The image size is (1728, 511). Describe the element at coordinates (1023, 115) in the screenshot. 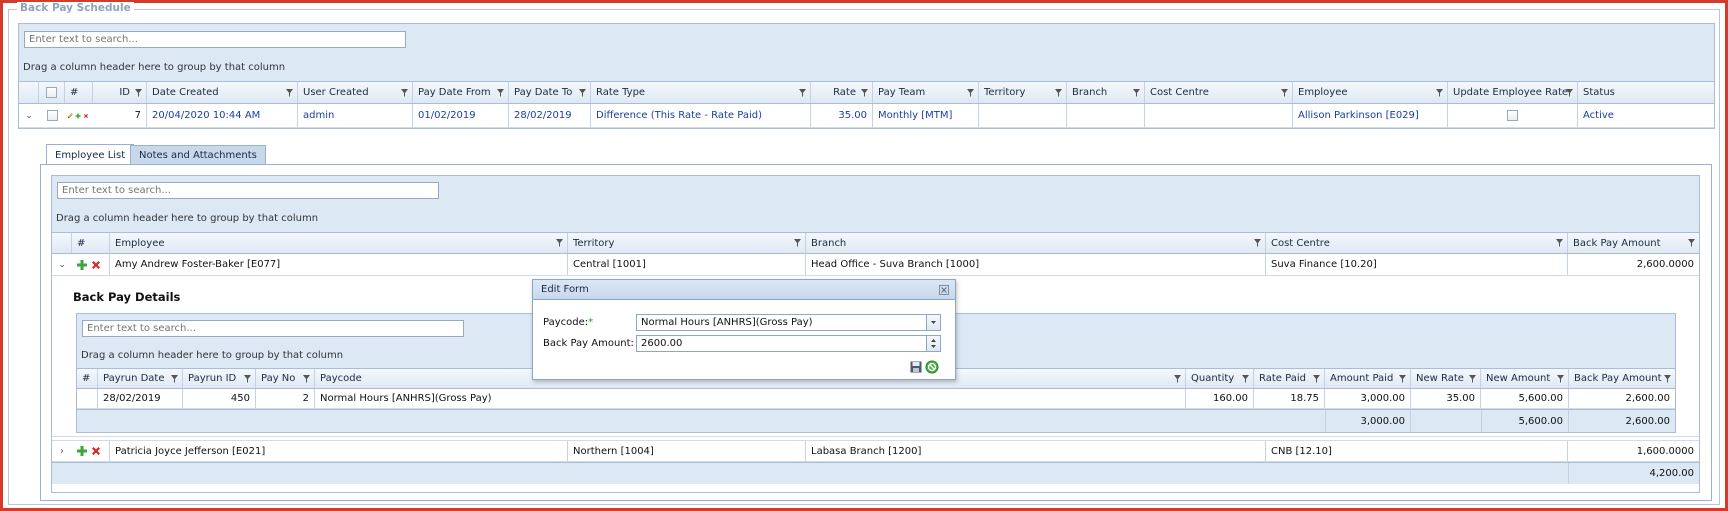

I see `cell-territory` at that location.